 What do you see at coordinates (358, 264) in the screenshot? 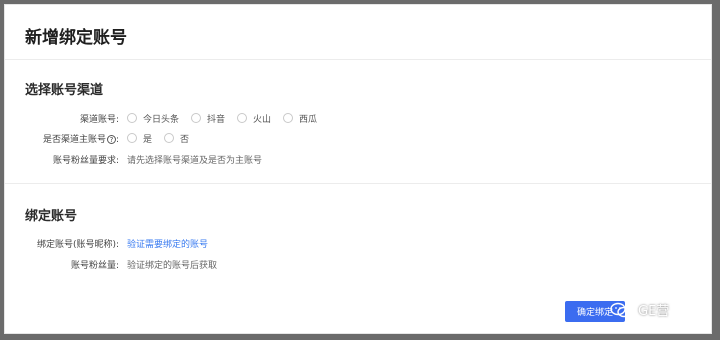
I see `fans-count-row: 账号粉丝量: 验证绑定的账号后获取` at bounding box center [358, 264].